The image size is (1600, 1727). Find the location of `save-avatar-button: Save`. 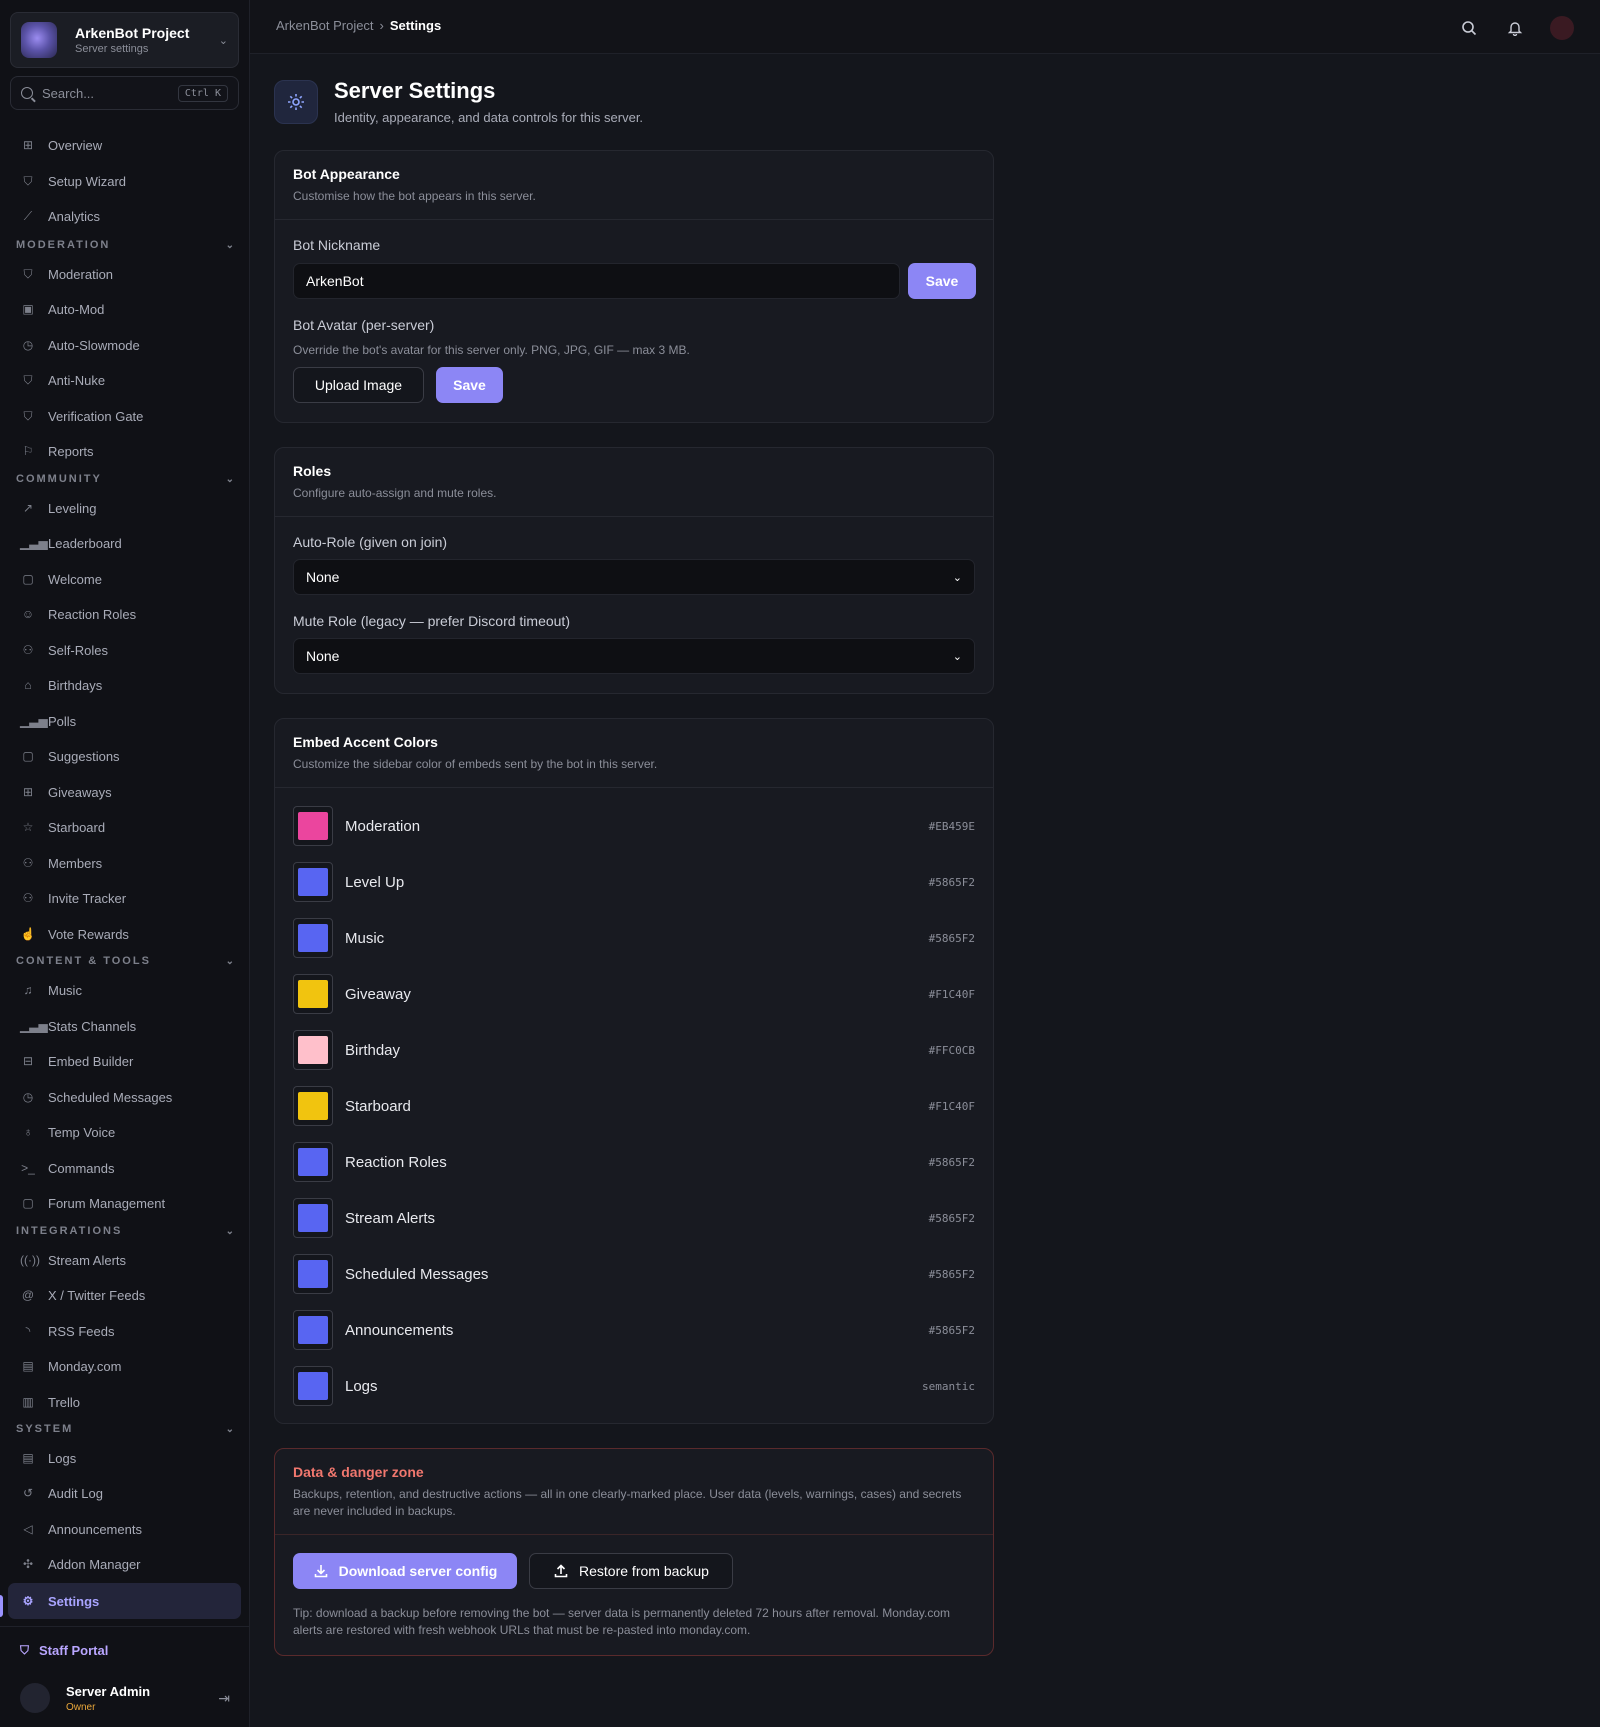

save-avatar-button: Save is located at coordinates (469, 385).